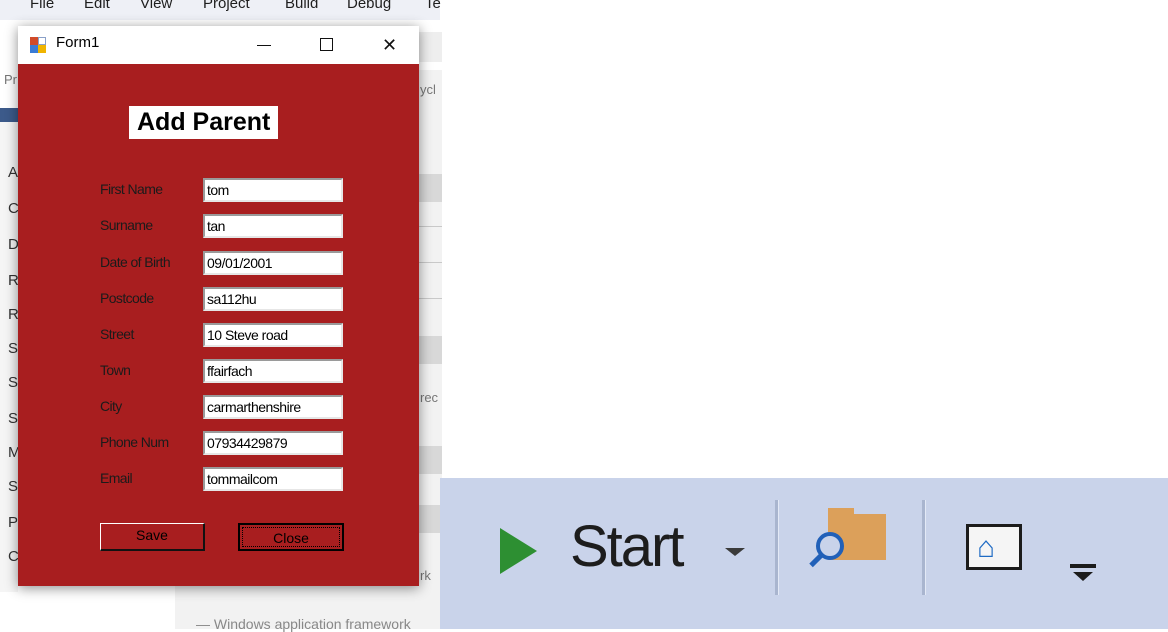 The width and height of the screenshot is (1168, 632). What do you see at coordinates (117, 334) in the screenshot?
I see `label-street: Street` at bounding box center [117, 334].